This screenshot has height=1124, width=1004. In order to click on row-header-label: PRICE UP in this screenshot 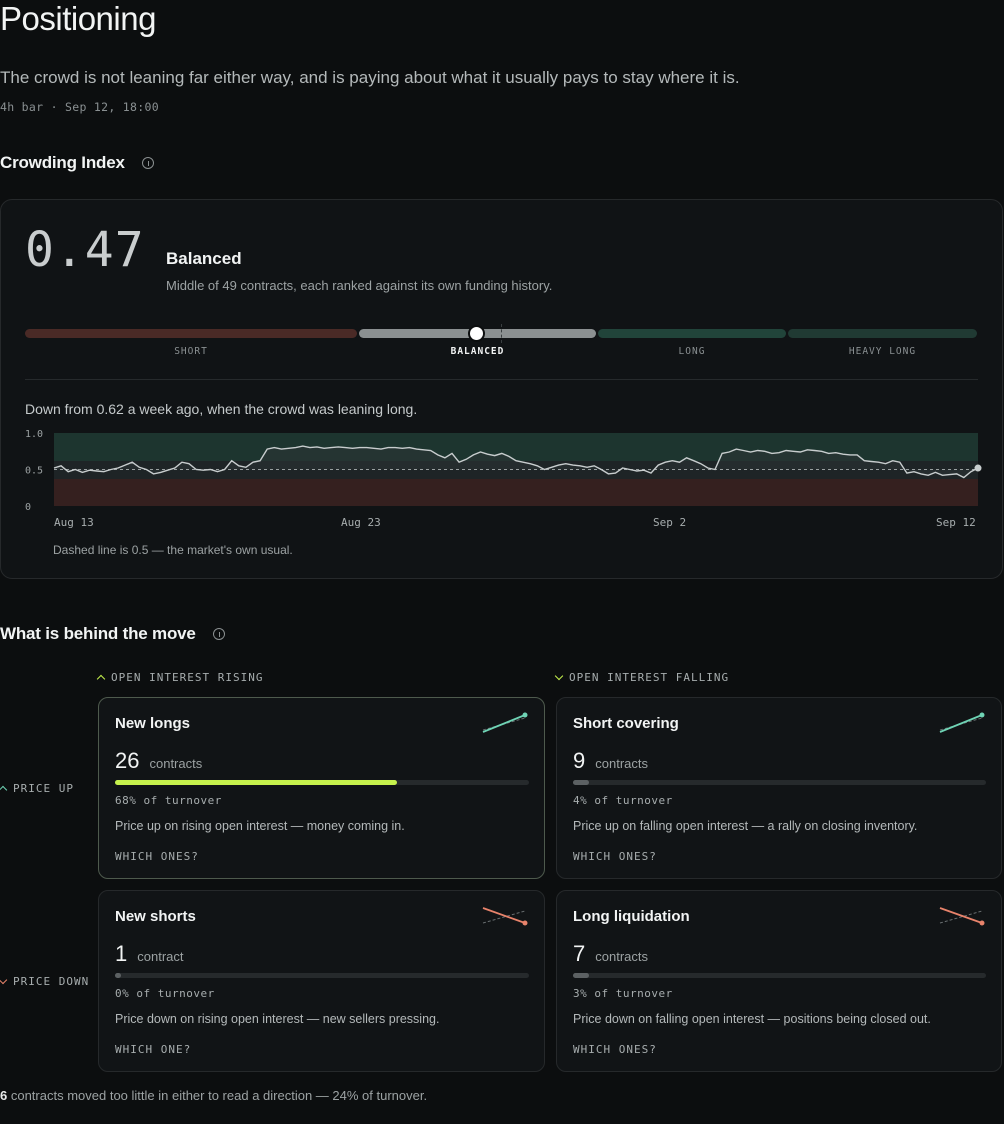, I will do `click(43, 788)`.